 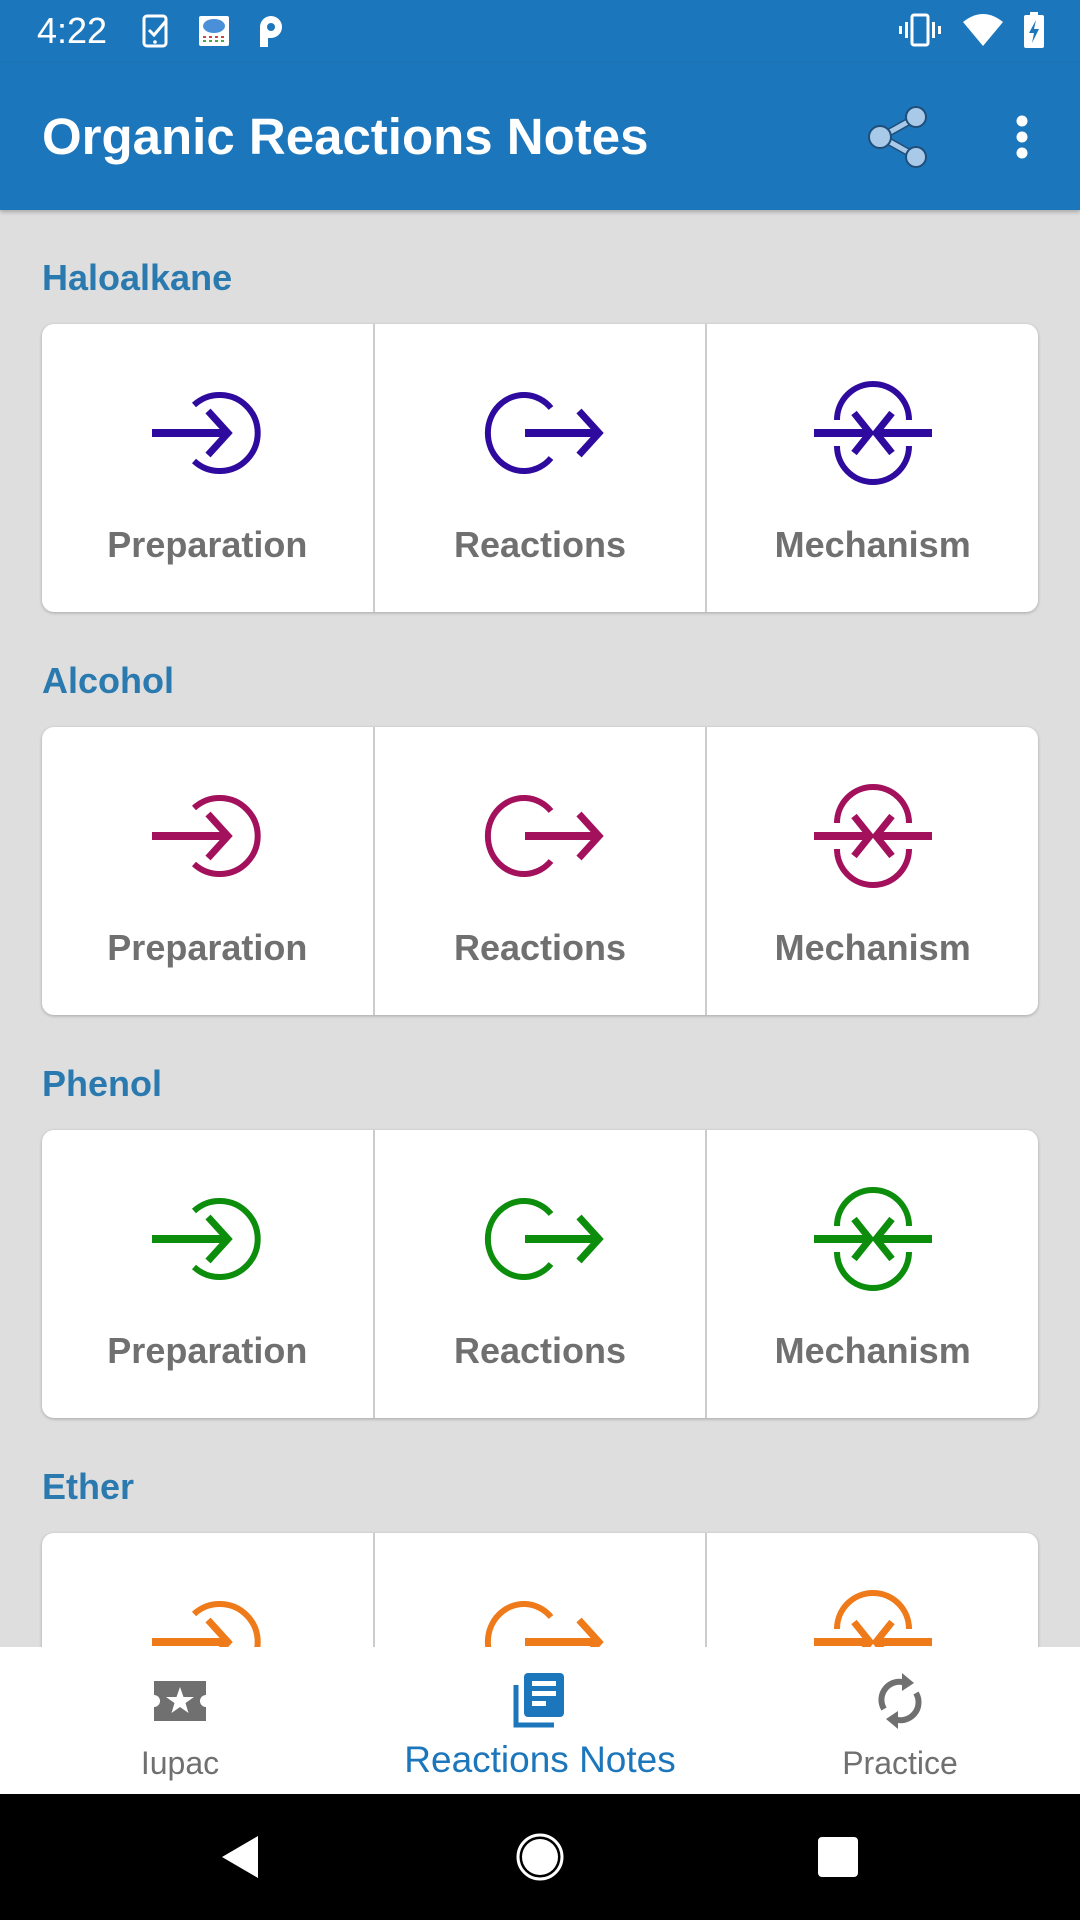 I want to click on phenol-preparation-button: Preparation, so click(x=208, y=1274).